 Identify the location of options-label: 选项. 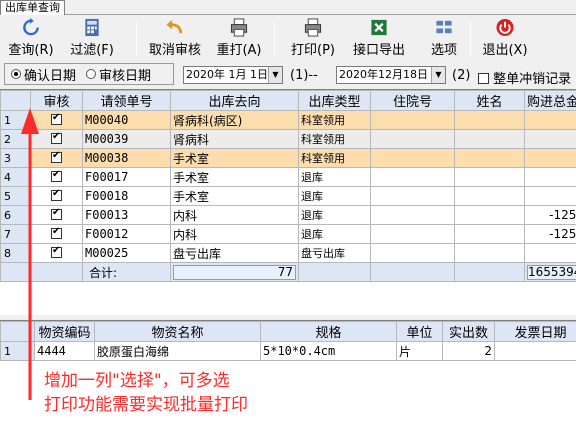
(443, 50).